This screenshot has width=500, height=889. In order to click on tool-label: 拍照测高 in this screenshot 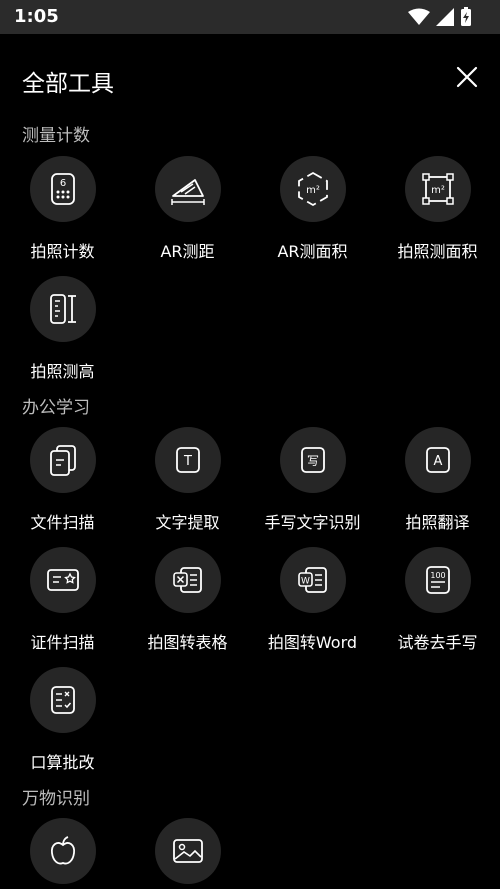, I will do `click(62, 371)`.